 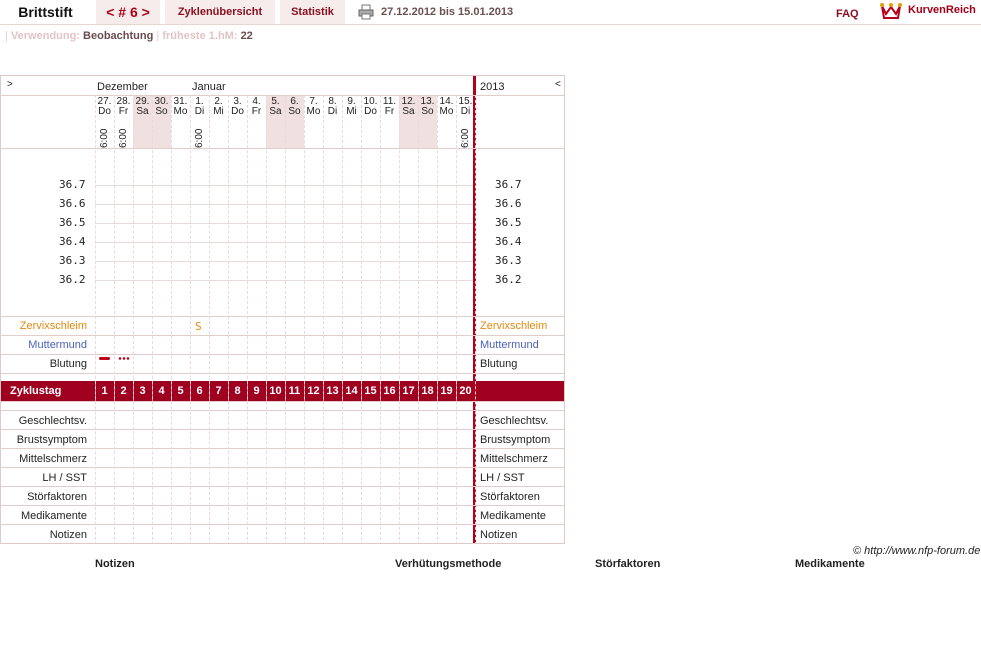 What do you see at coordinates (508, 241) in the screenshot?
I see `temperature-label-right: 36.4` at bounding box center [508, 241].